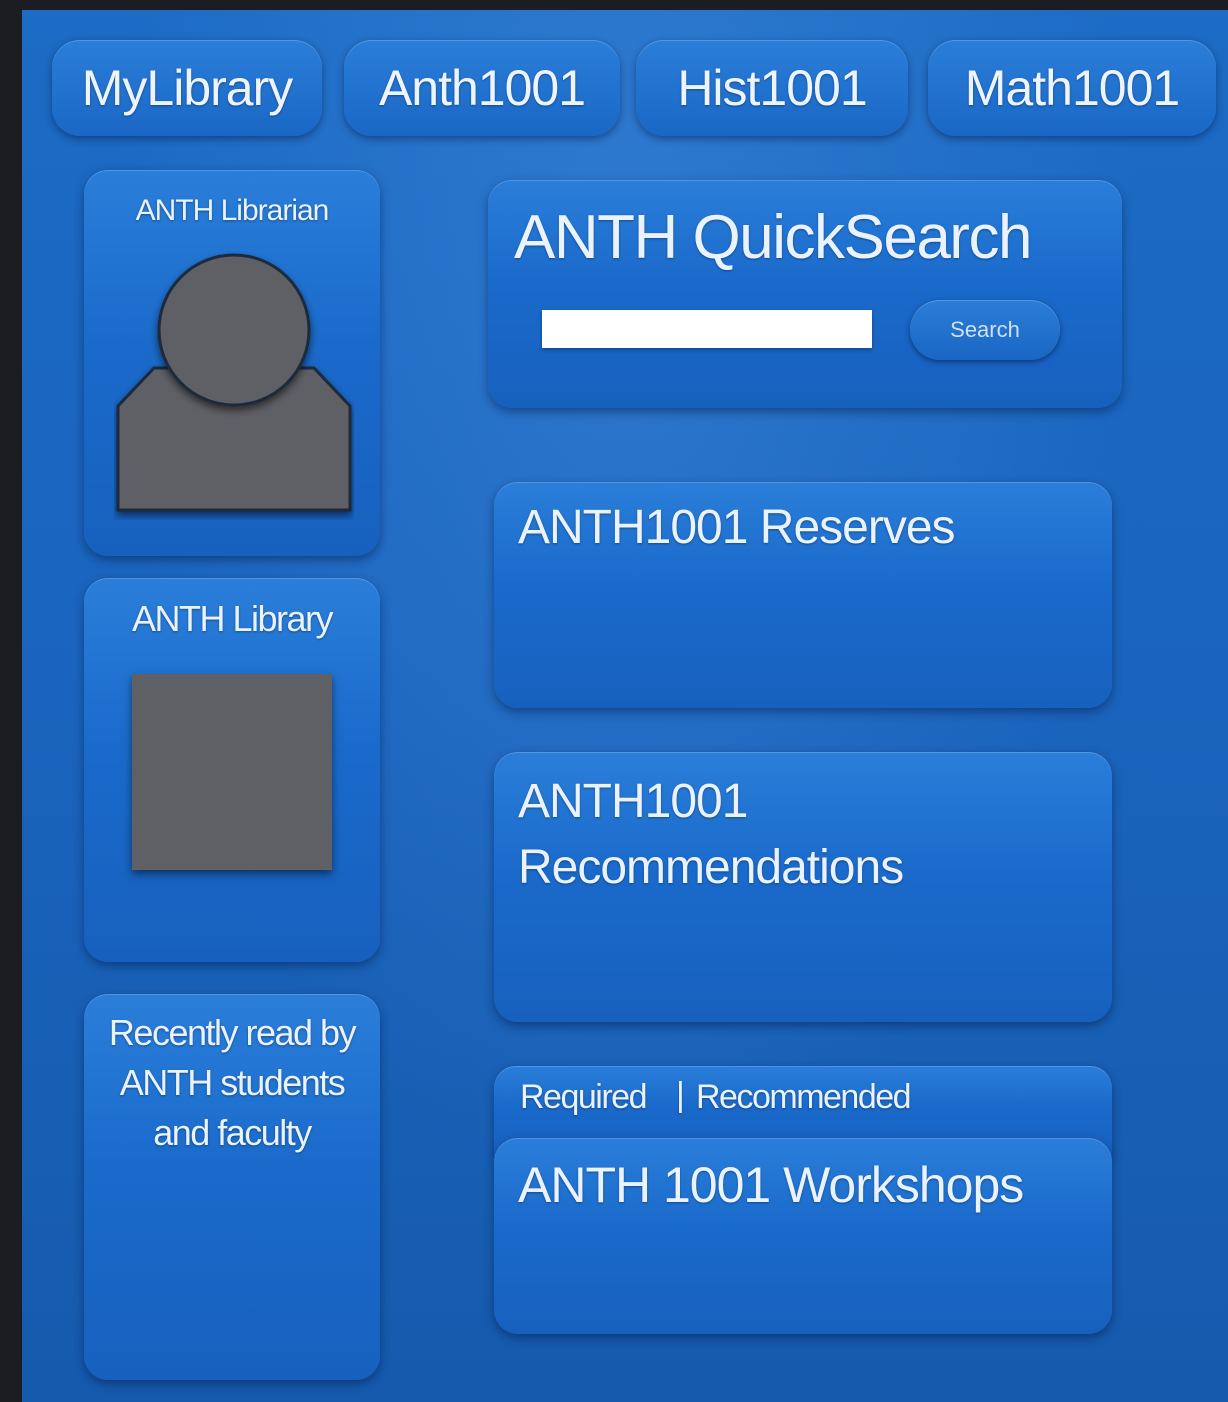  Describe the element at coordinates (583, 1097) in the screenshot. I see `filter-required-link: Required` at that location.